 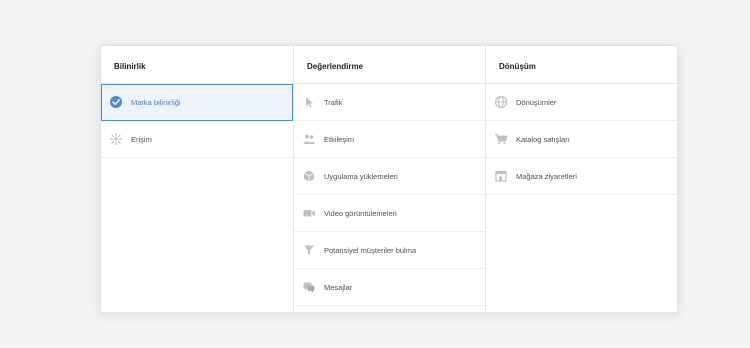 What do you see at coordinates (501, 102) in the screenshot?
I see `globe-icon` at bounding box center [501, 102].